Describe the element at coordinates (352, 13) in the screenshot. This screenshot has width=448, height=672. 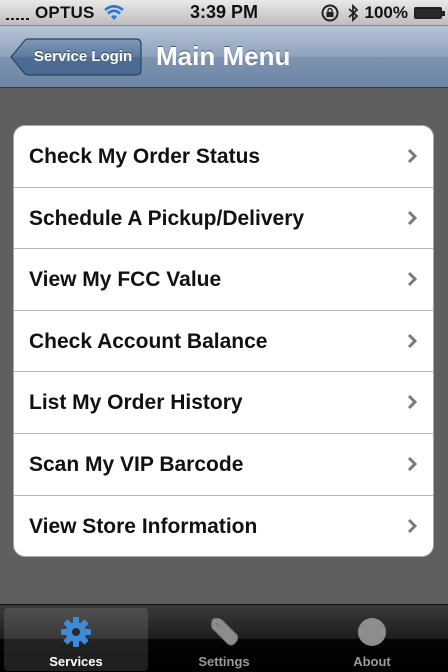
I see `bluetooth-icon` at that location.